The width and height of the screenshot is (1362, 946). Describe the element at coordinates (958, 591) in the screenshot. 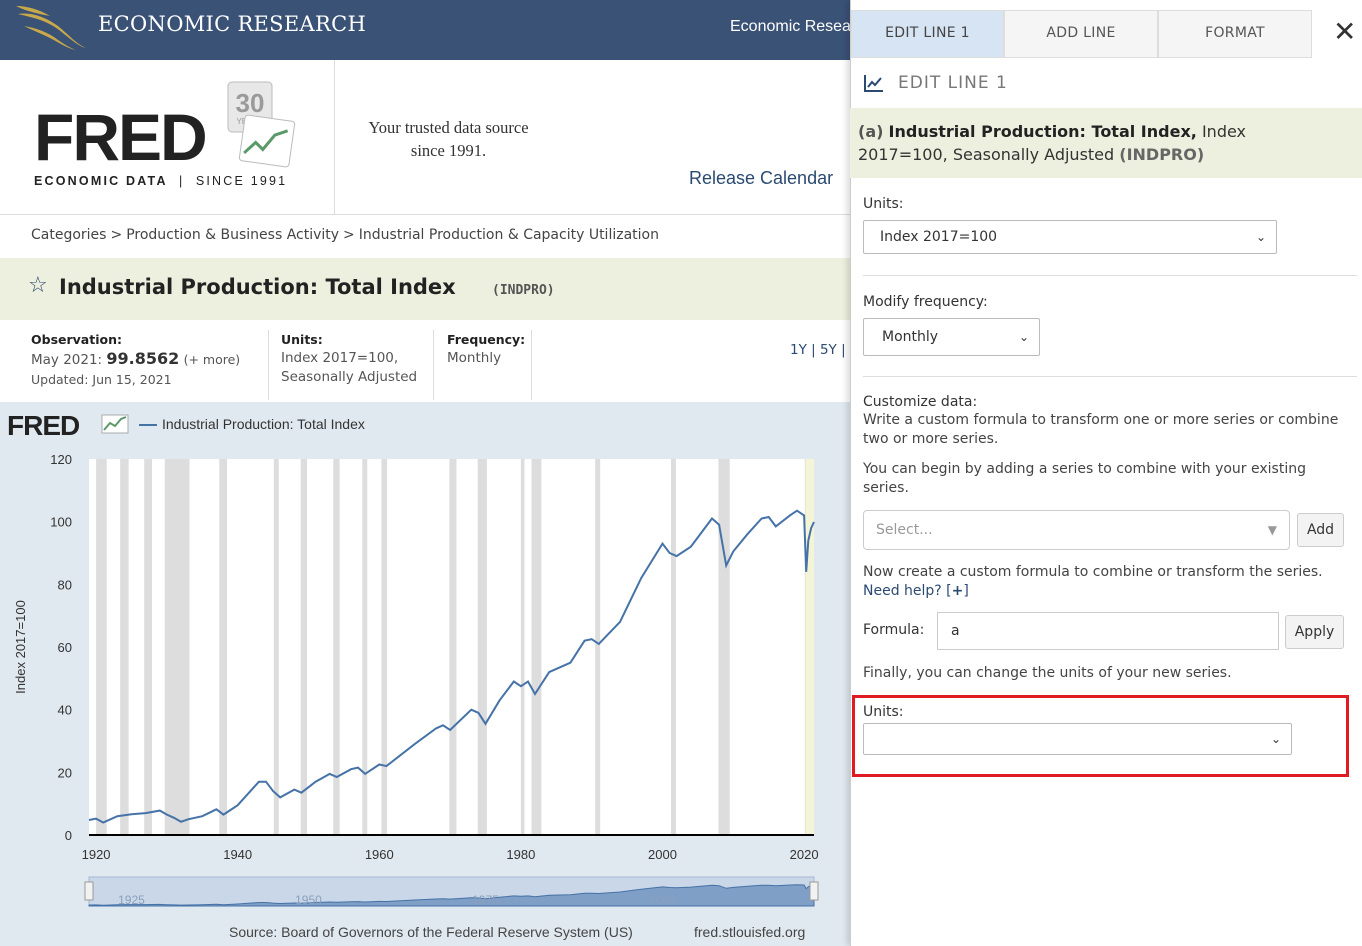

I see `plus-icon: +` at that location.